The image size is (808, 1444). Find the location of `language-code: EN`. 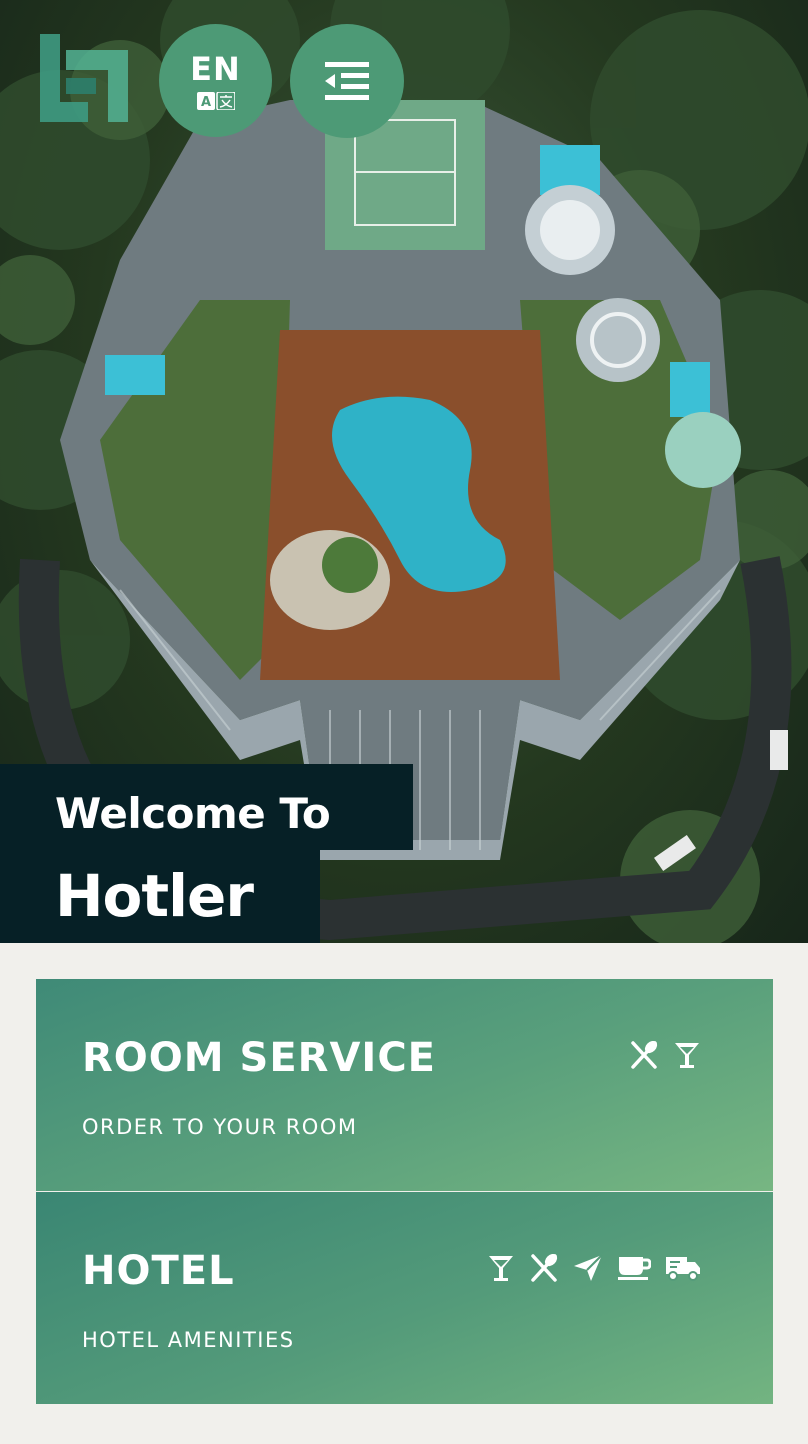

language-code: EN is located at coordinates (215, 68).